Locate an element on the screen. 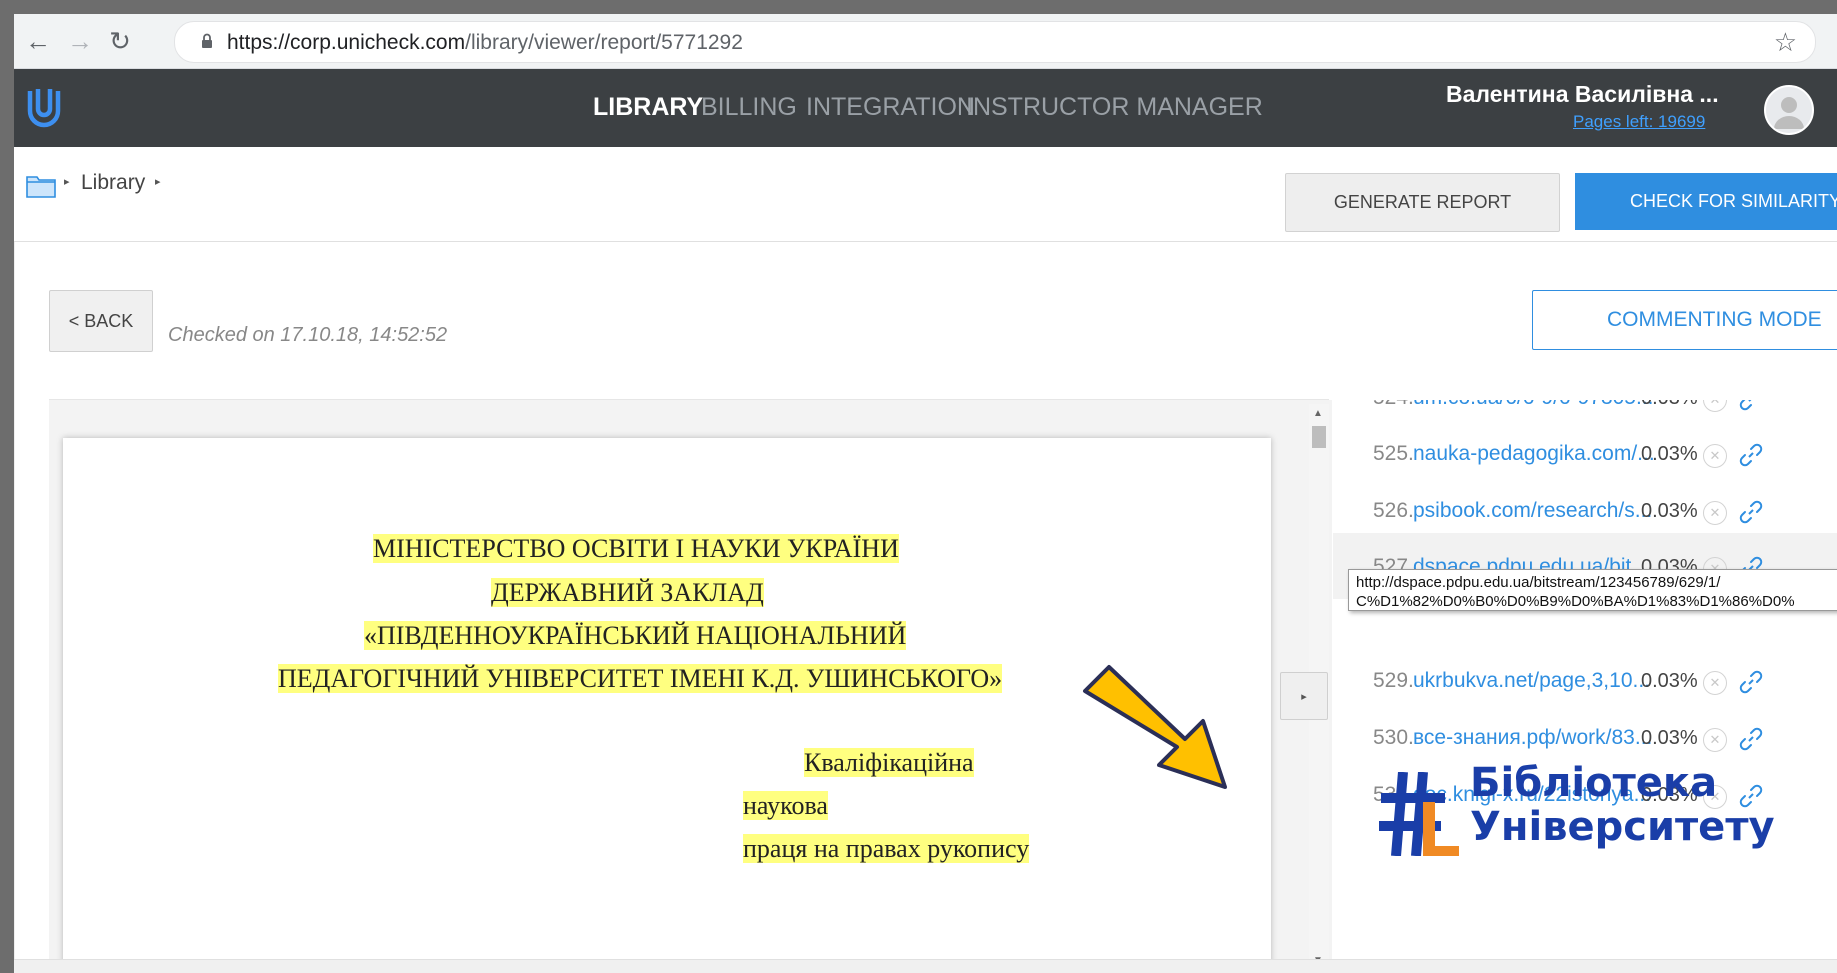 This screenshot has width=1837, height=973. highlighted-text: МІНІСТЕРСТВО ОСВІТИ І НАУКИ УКРАЇНИ is located at coordinates (636, 548).